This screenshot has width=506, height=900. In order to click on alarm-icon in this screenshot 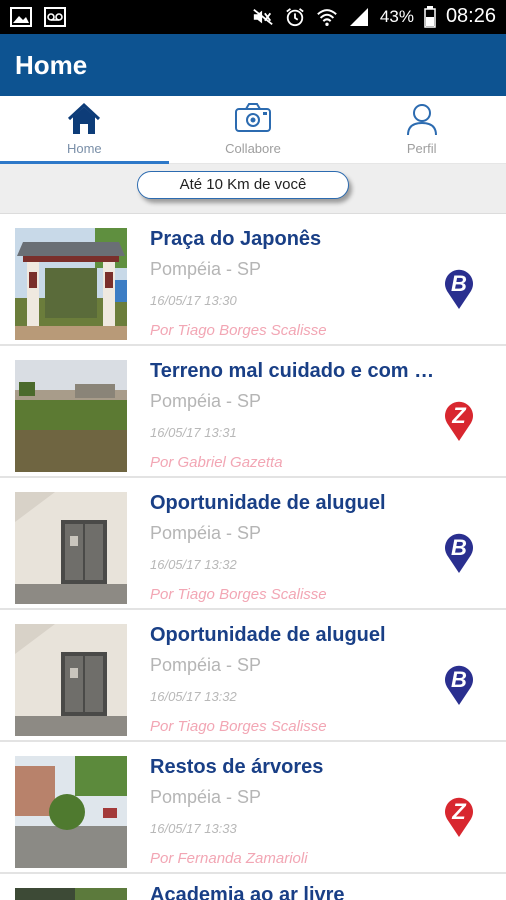, I will do `click(295, 16)`.